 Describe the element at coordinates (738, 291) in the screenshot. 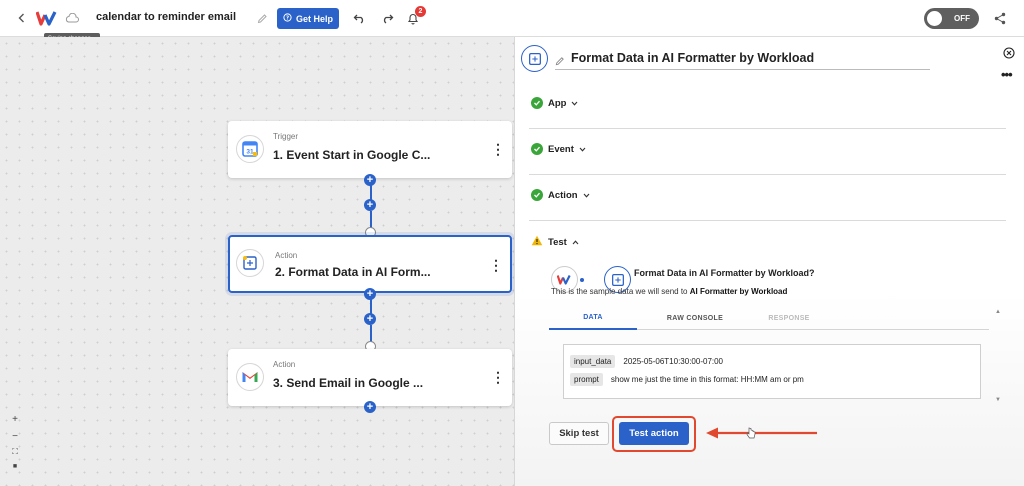

I see `test-note-target: AI Formatter by Workload` at that location.